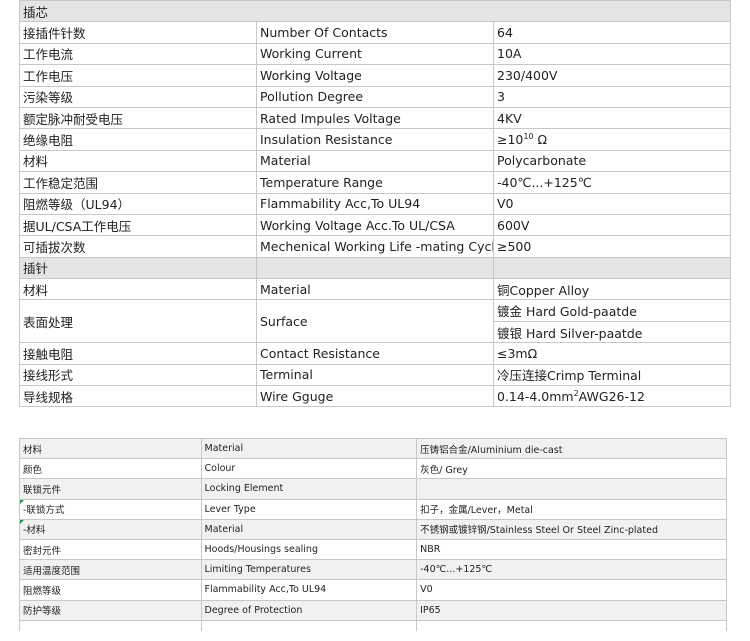 This screenshot has width=750, height=641. What do you see at coordinates (138, 321) in the screenshot?
I see `row-label-cn: 表面处理` at bounding box center [138, 321].